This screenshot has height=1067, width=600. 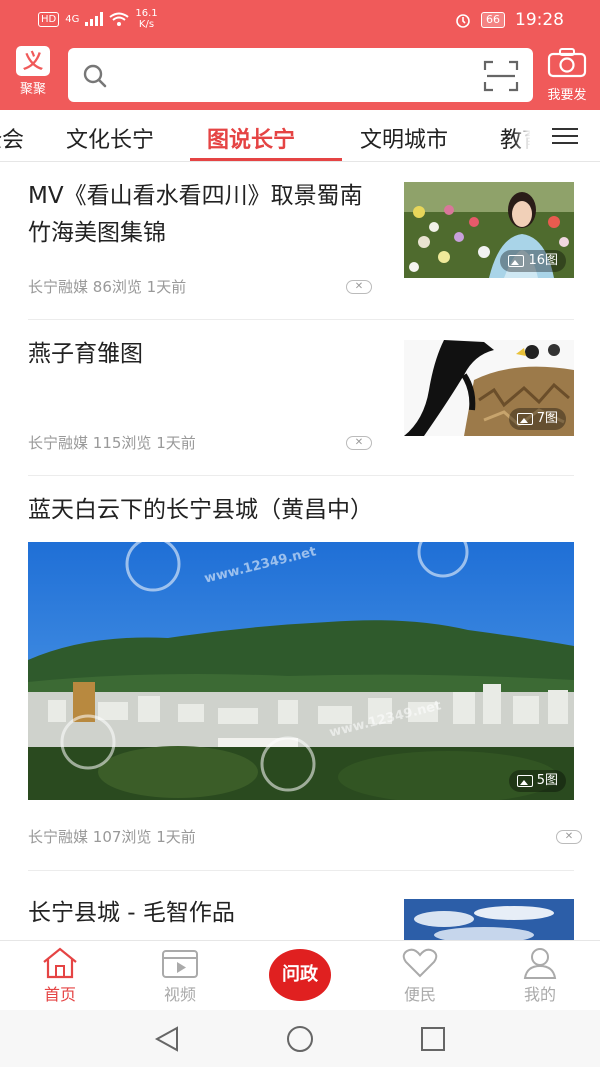 What do you see at coordinates (567, 95) in the screenshot?
I see `post-label: 我要发` at bounding box center [567, 95].